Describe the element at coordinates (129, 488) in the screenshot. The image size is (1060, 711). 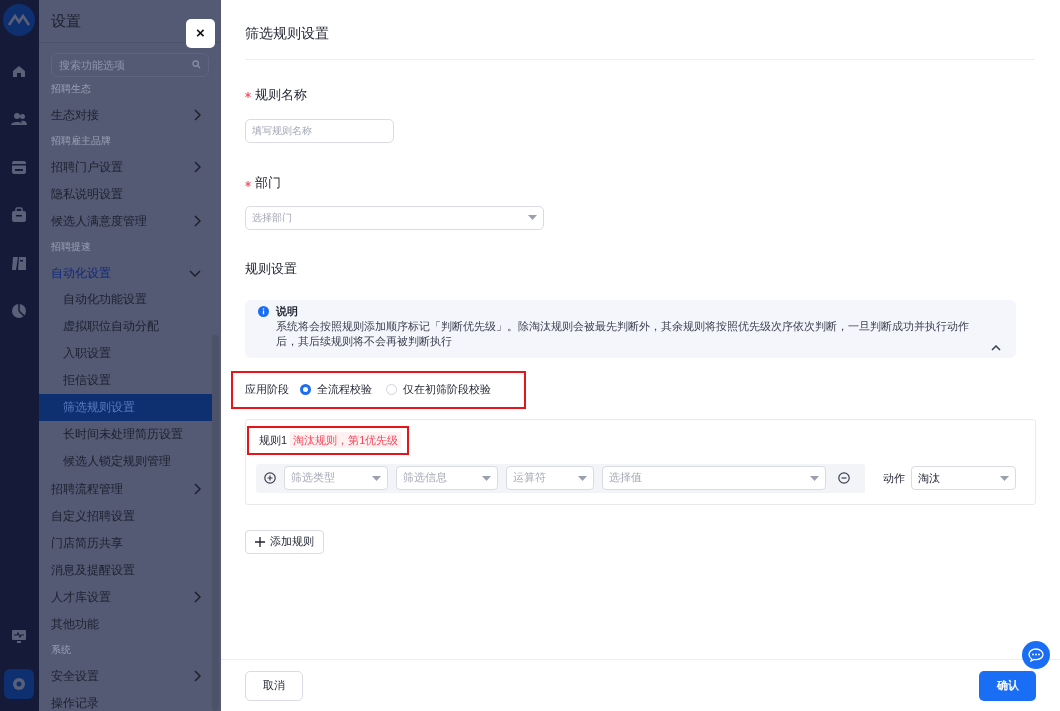
I see `menu-item: 招聘流程管理` at that location.